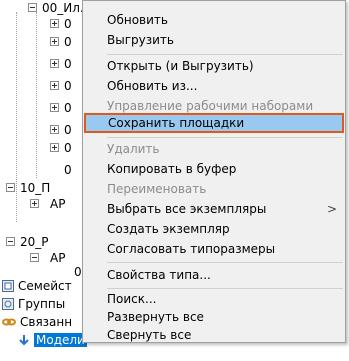 The width and height of the screenshot is (349, 361). I want to click on menu-item-expand-all: Развернуть все, so click(214, 317).